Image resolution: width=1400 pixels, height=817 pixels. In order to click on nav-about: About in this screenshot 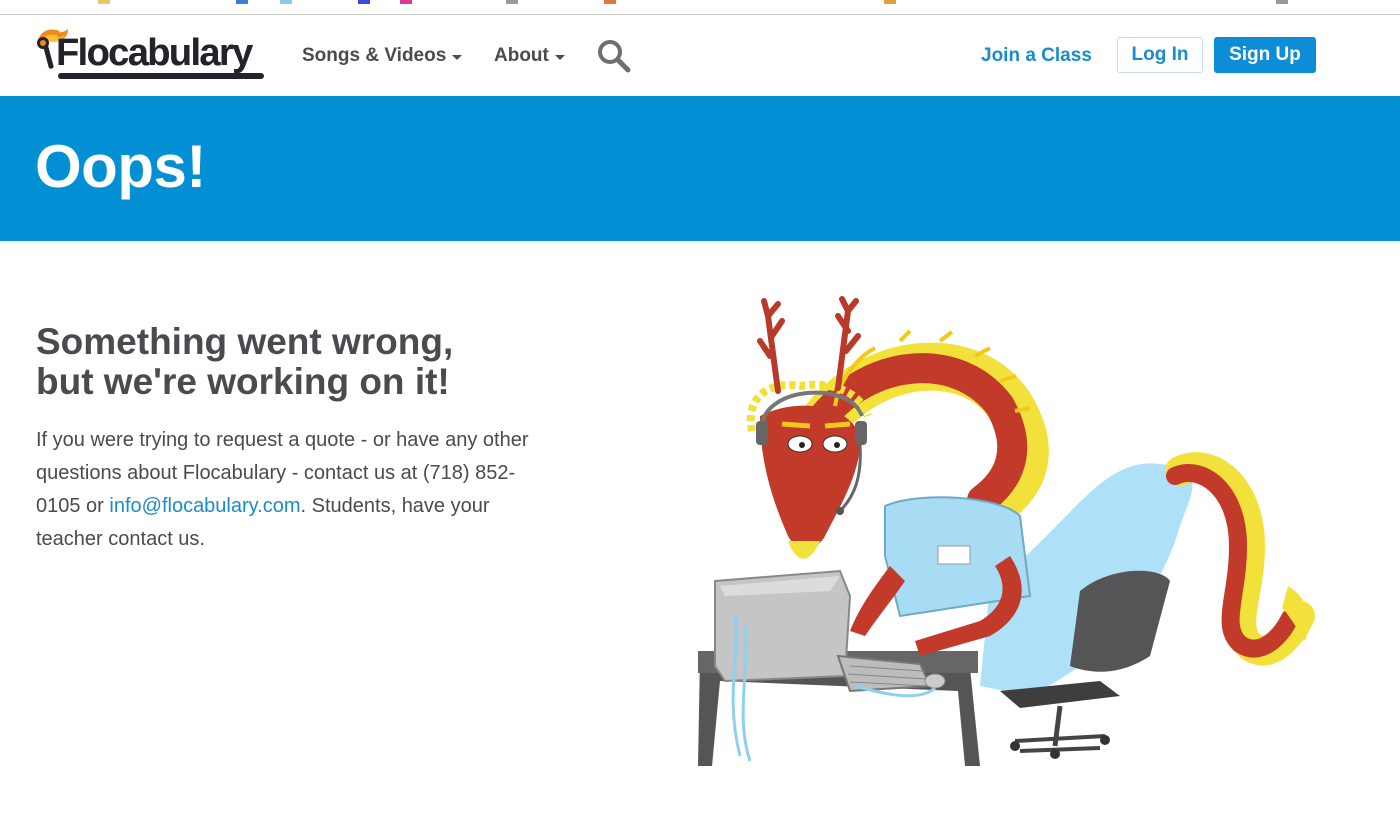, I will do `click(529, 56)`.